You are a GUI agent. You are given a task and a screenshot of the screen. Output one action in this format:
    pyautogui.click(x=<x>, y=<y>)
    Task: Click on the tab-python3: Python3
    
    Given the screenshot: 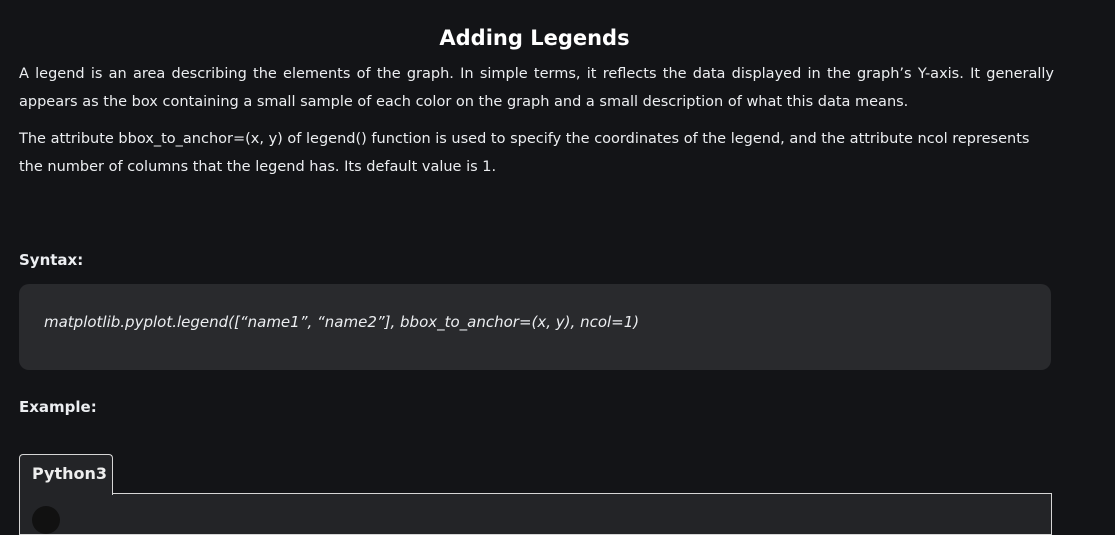 What is the action you would take?
    pyautogui.click(x=66, y=474)
    